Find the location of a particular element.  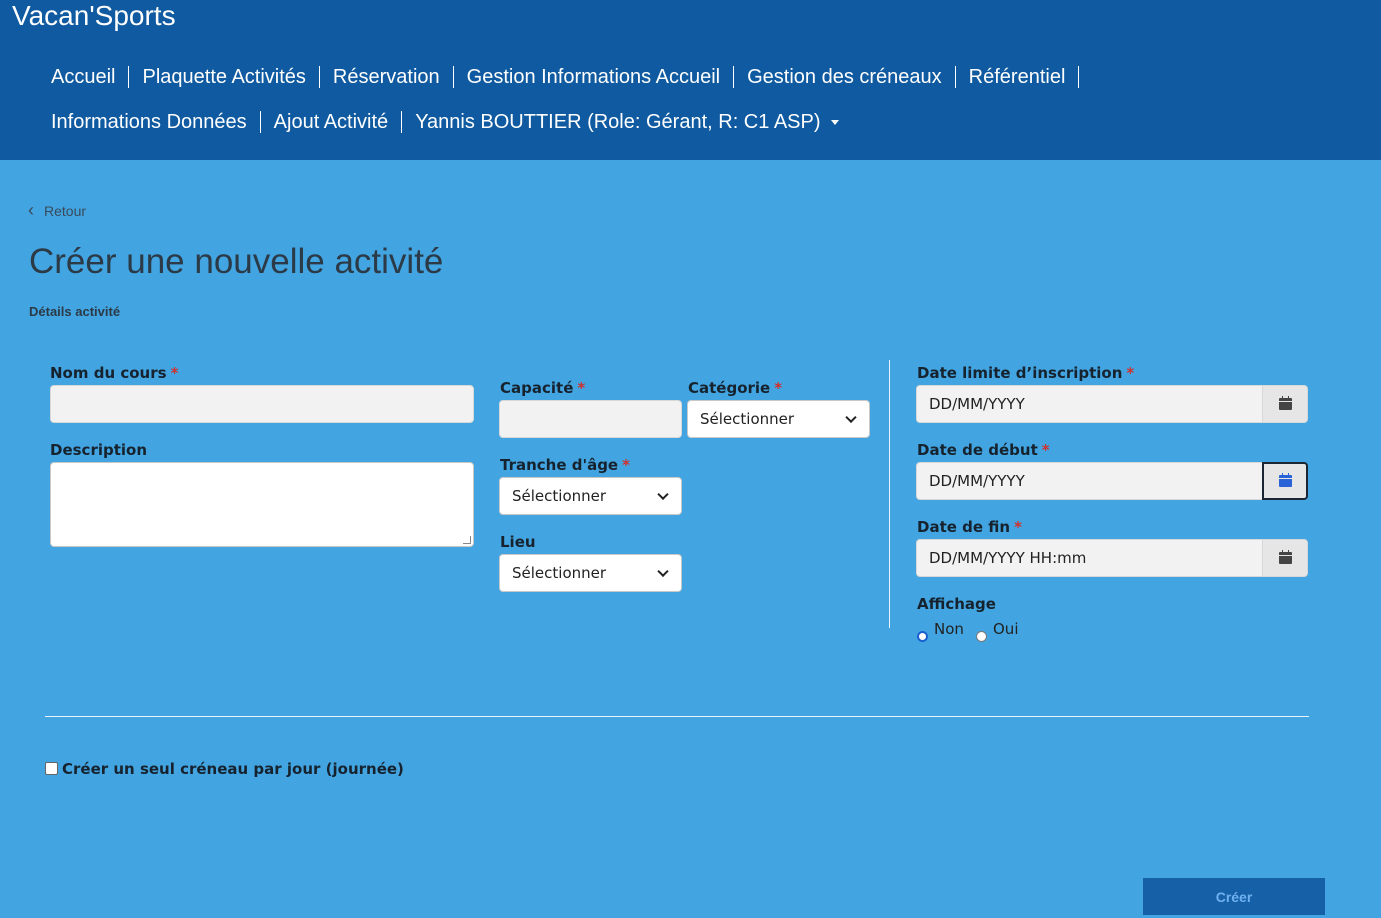

nav-informations-donnees: Informations Données is located at coordinates (149, 122).